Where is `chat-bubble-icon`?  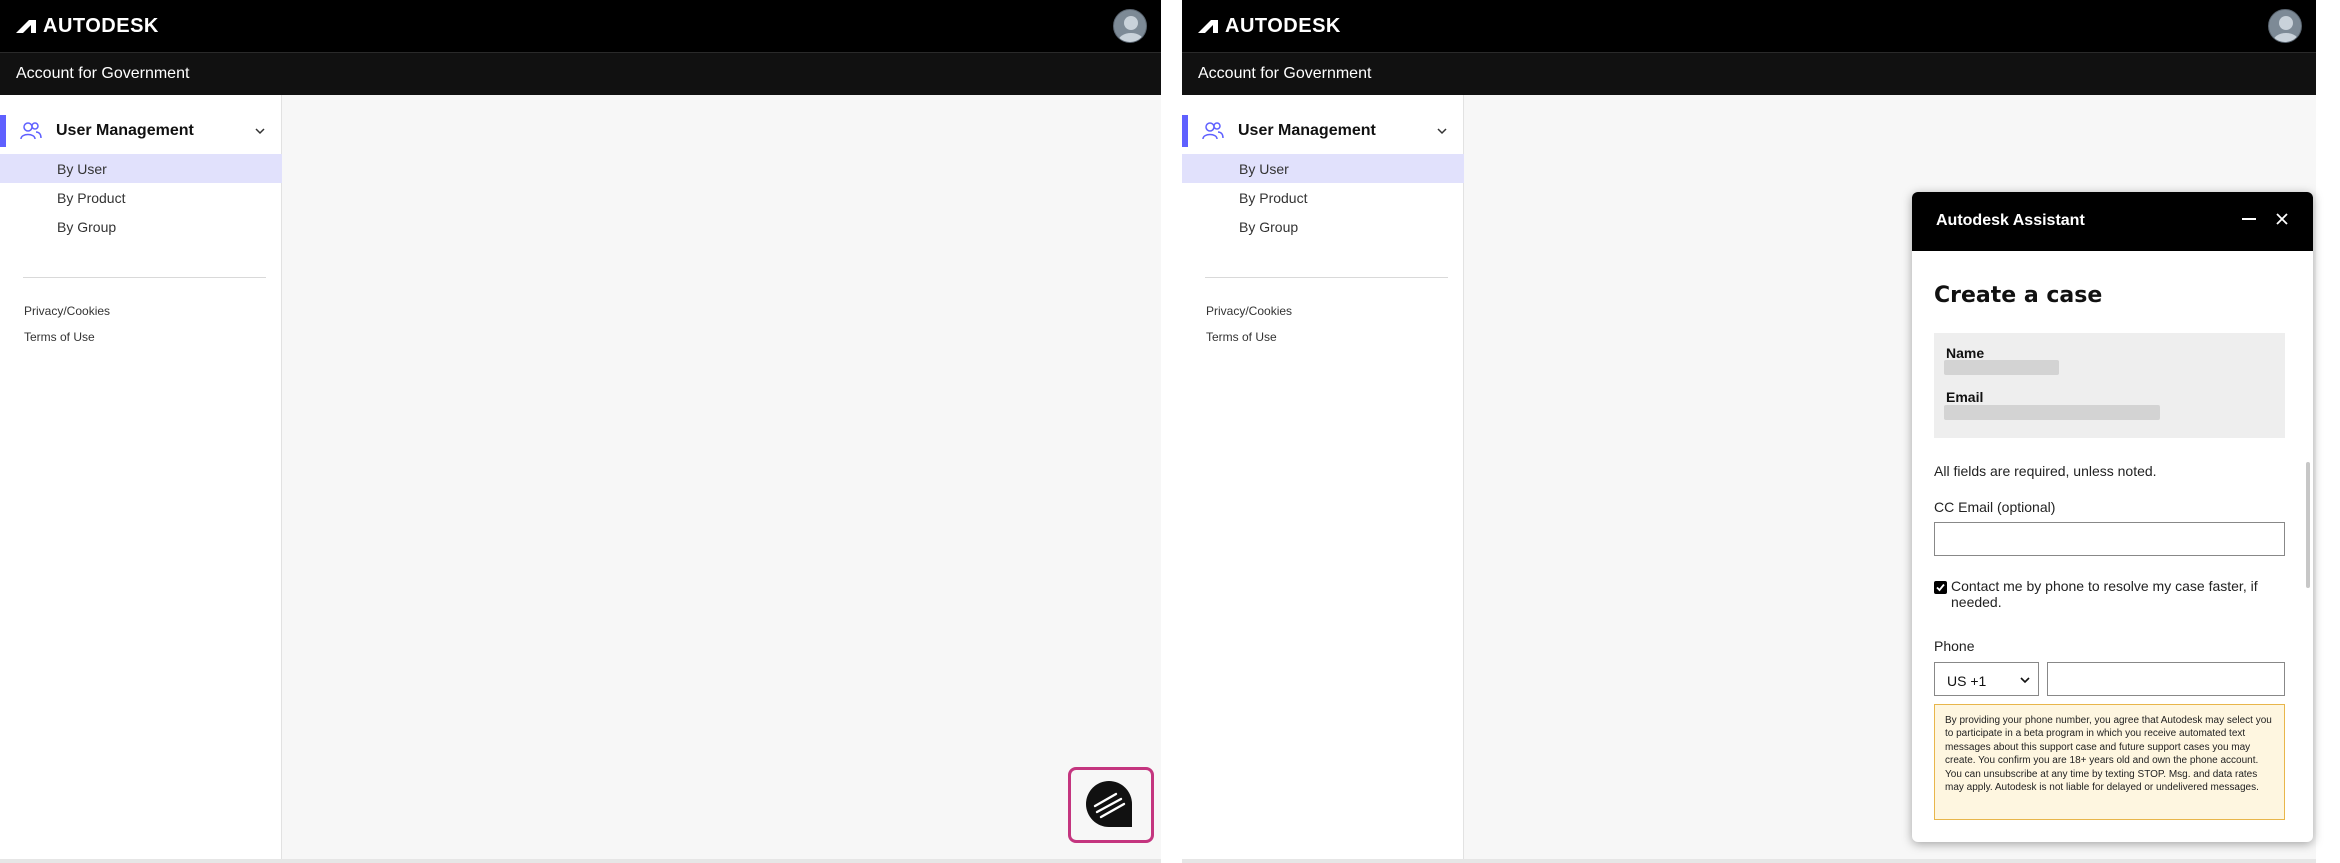
chat-bubble-icon is located at coordinates (1109, 804).